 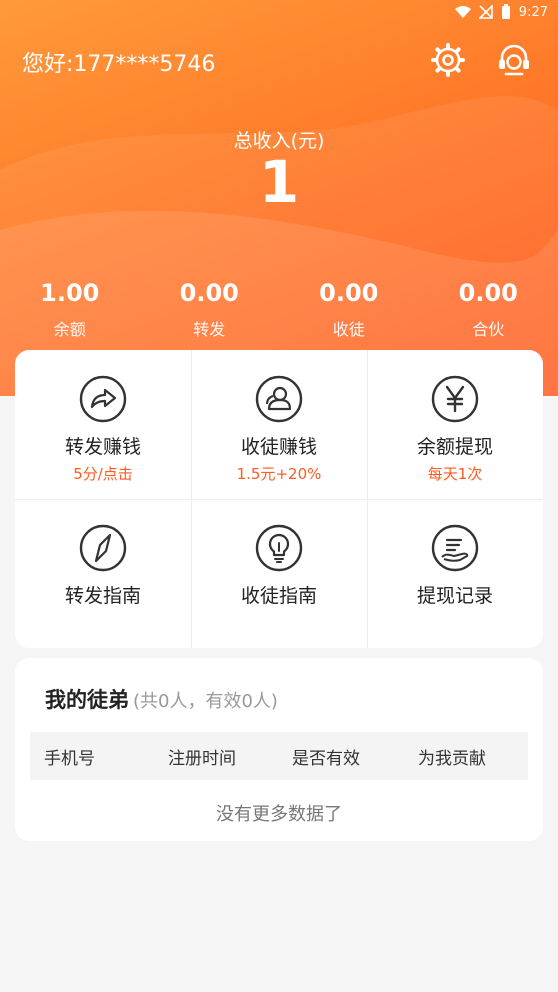 I want to click on apprentice-title-text: 我的徒弟, so click(x=87, y=700).